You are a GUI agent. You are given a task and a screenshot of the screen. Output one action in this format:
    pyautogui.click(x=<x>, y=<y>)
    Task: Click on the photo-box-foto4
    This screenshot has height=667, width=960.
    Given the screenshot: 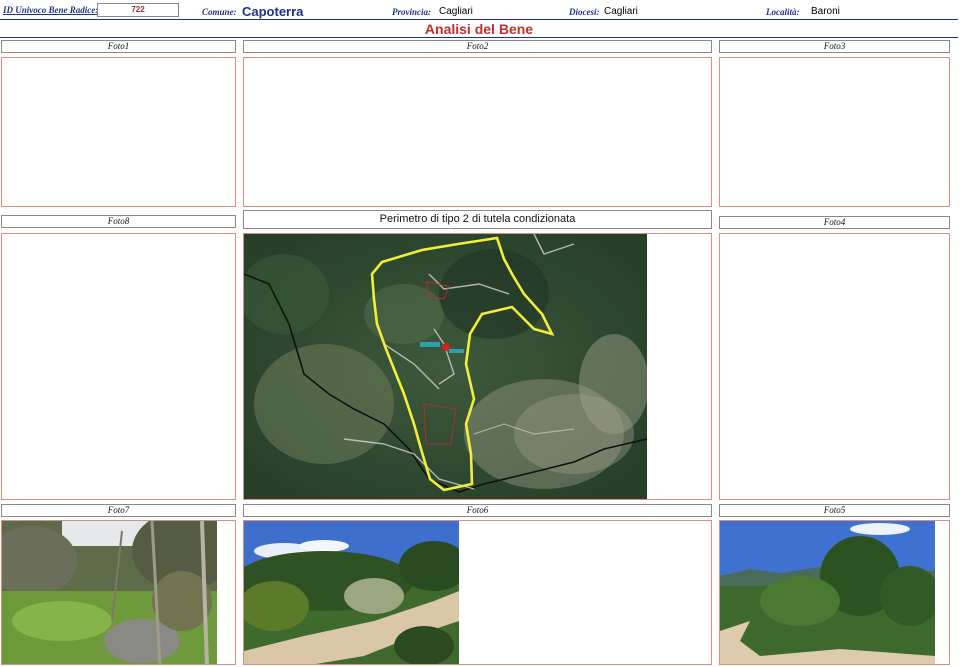 What is the action you would take?
    pyautogui.click(x=834, y=366)
    